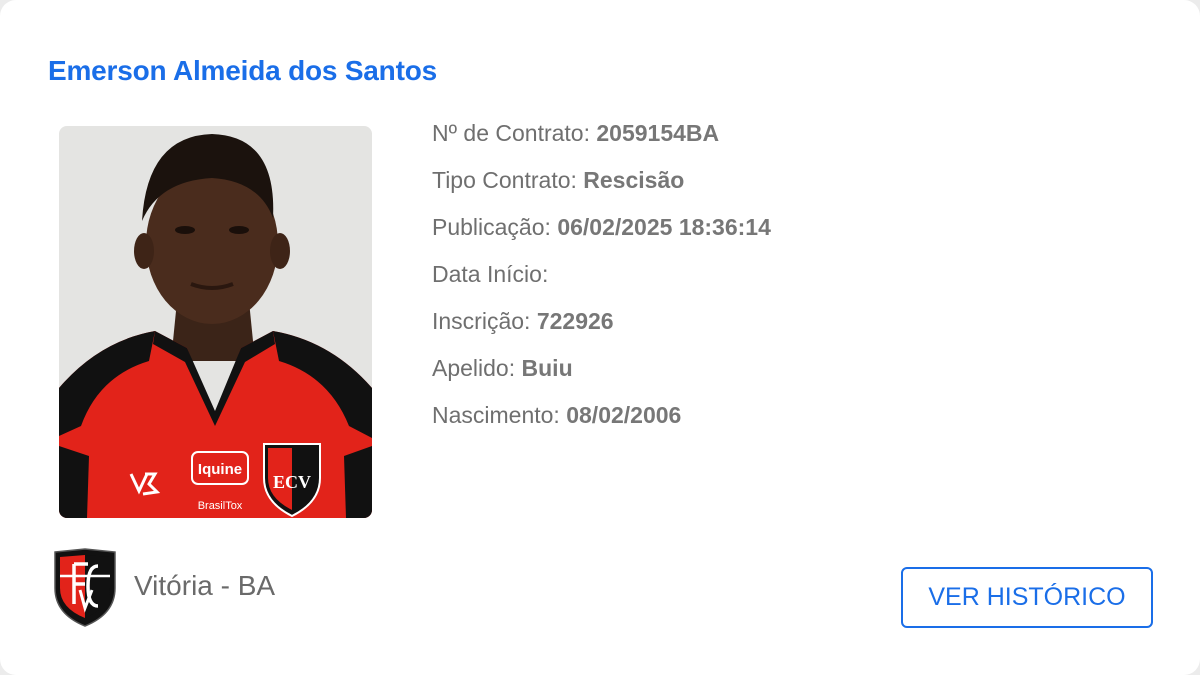  Describe the element at coordinates (624, 415) in the screenshot. I see `detail-value: 08/02/2006` at that location.